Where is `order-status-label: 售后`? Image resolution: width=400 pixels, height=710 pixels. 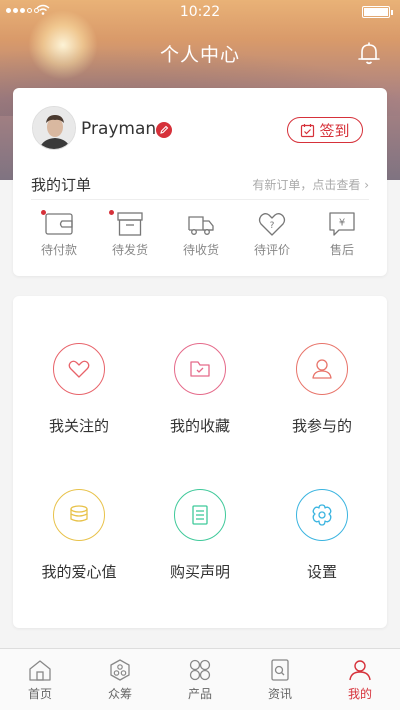 order-status-label: 售后 is located at coordinates (341, 250).